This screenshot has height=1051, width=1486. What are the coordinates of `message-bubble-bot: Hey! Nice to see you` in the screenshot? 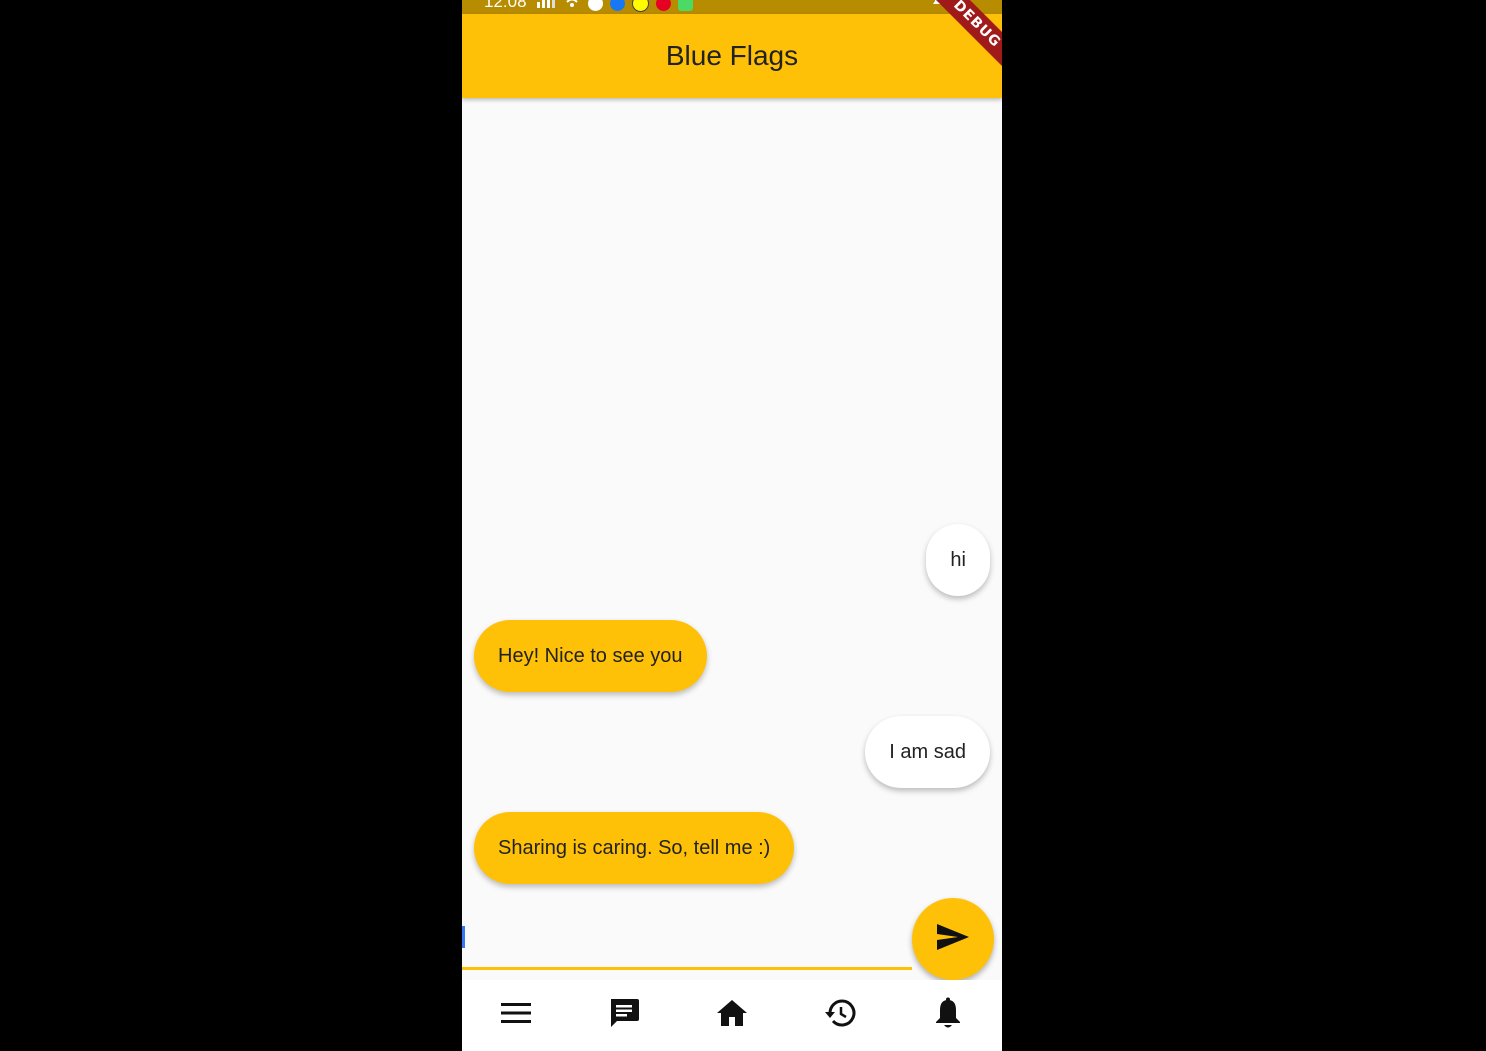 It's located at (590, 656).